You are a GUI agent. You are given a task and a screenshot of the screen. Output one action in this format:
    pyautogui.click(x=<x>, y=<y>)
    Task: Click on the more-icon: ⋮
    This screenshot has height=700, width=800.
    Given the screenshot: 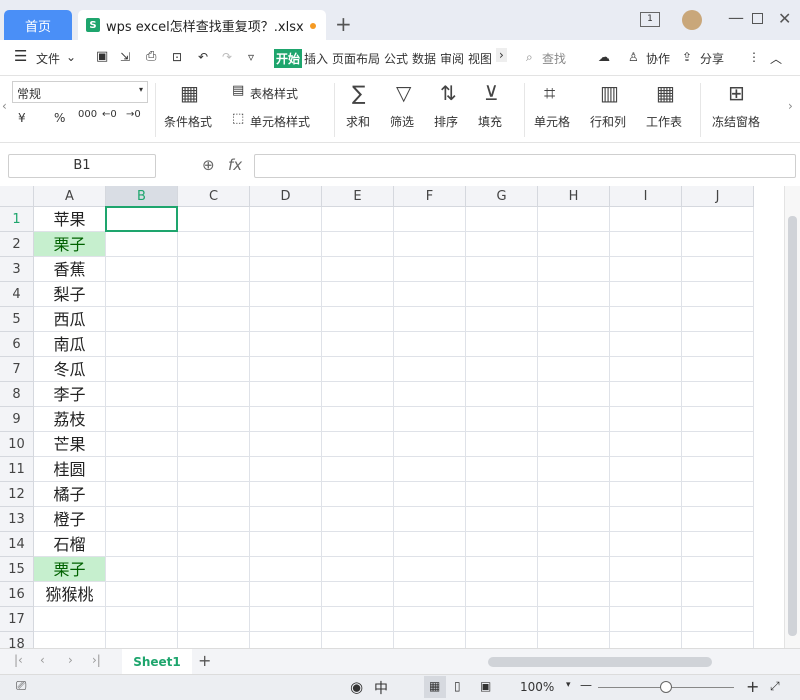 What is the action you would take?
    pyautogui.click(x=754, y=57)
    